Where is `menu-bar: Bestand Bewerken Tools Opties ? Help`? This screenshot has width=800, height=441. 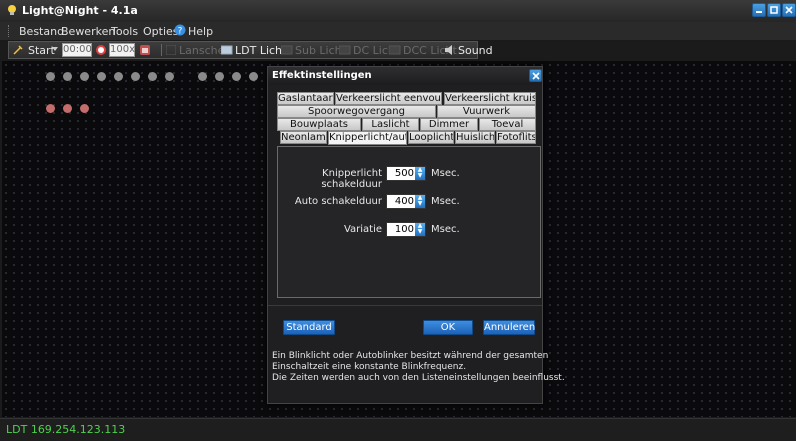
menu-bar: Bestand Bewerken Tools Opties ? Help is located at coordinates (398, 31).